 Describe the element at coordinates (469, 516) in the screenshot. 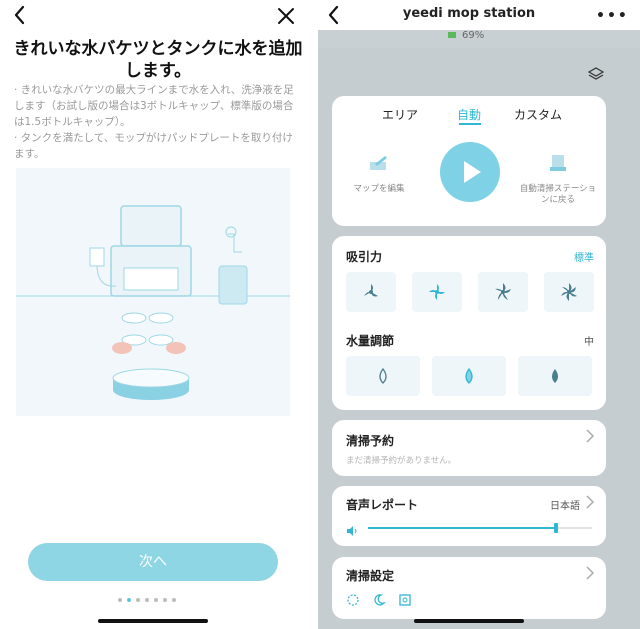

I see `voice-report-card: 音声レポート 日本語` at that location.